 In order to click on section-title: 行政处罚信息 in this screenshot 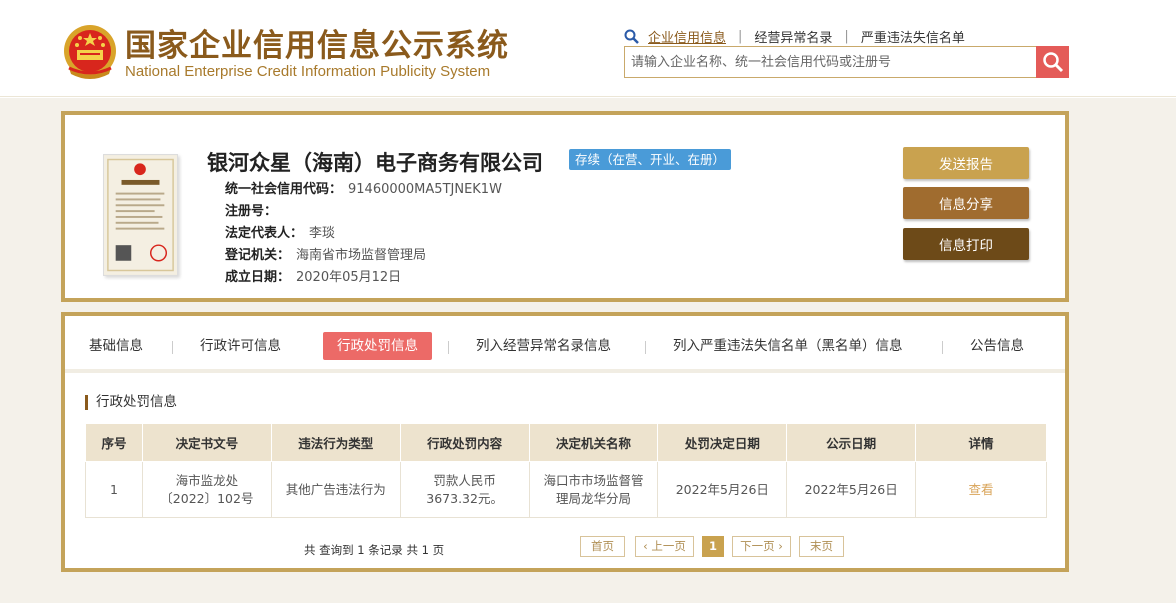, I will do `click(131, 402)`.